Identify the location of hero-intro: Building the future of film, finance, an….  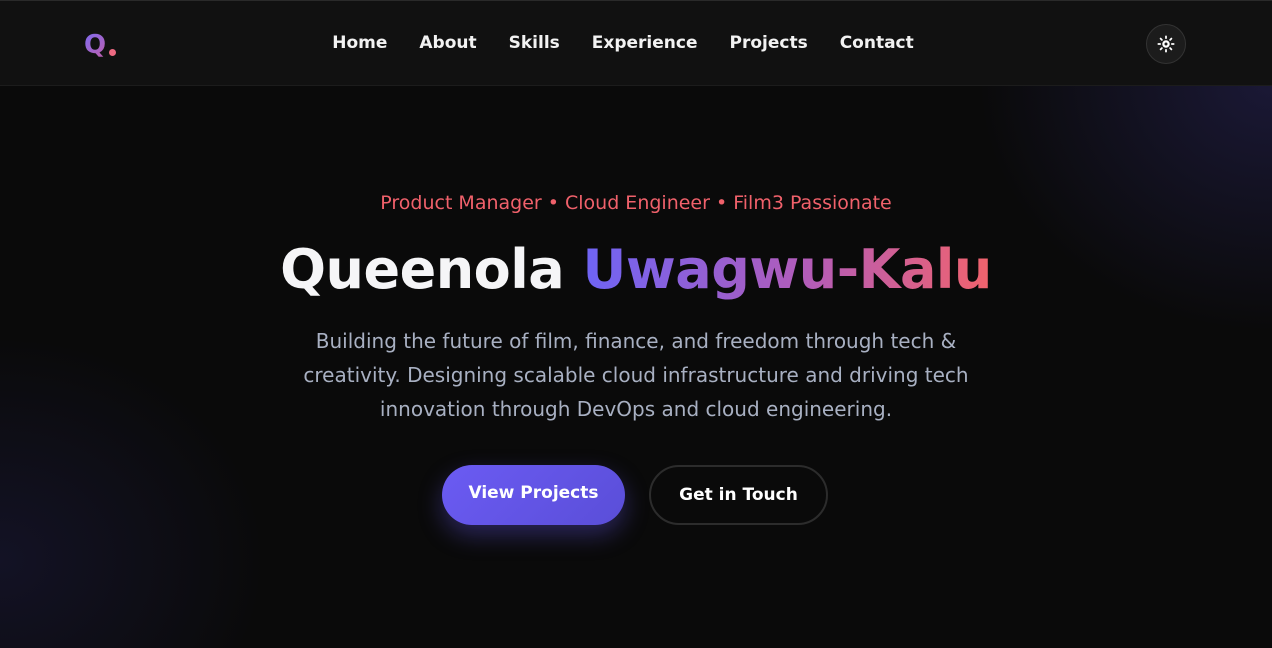
(636, 375).